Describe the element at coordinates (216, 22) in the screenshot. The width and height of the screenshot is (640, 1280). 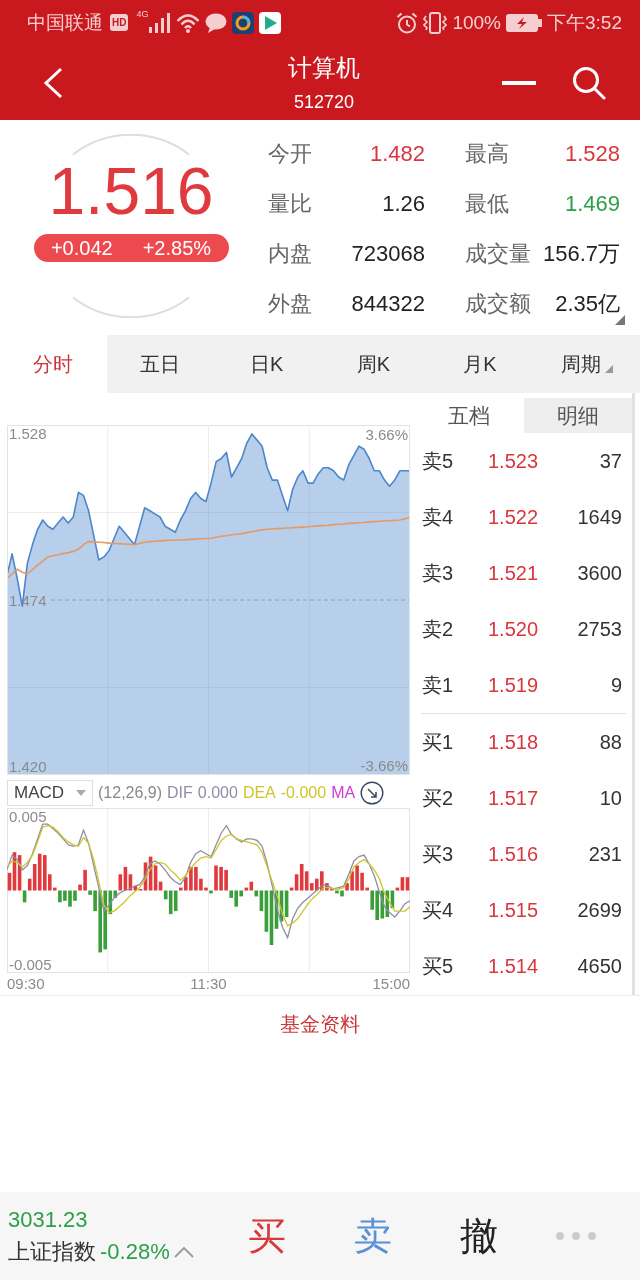
I see `chat-bubble-icon` at that location.